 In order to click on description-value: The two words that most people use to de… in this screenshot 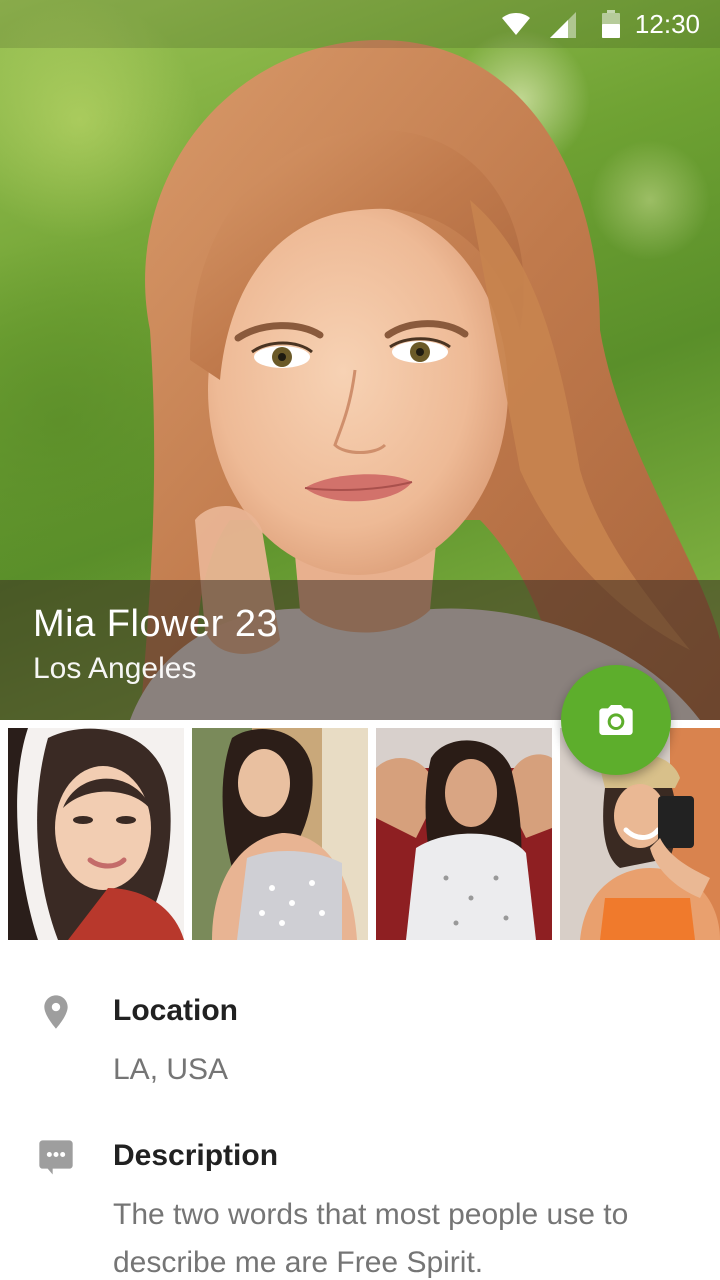, I will do `click(371, 1238)`.